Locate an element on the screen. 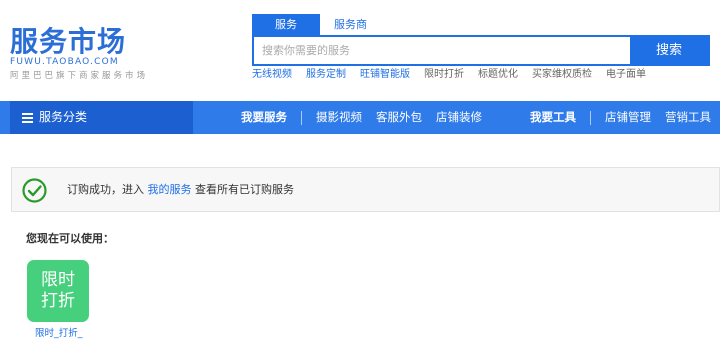 The height and width of the screenshot is (340, 720). search-input is located at coordinates (442, 50).